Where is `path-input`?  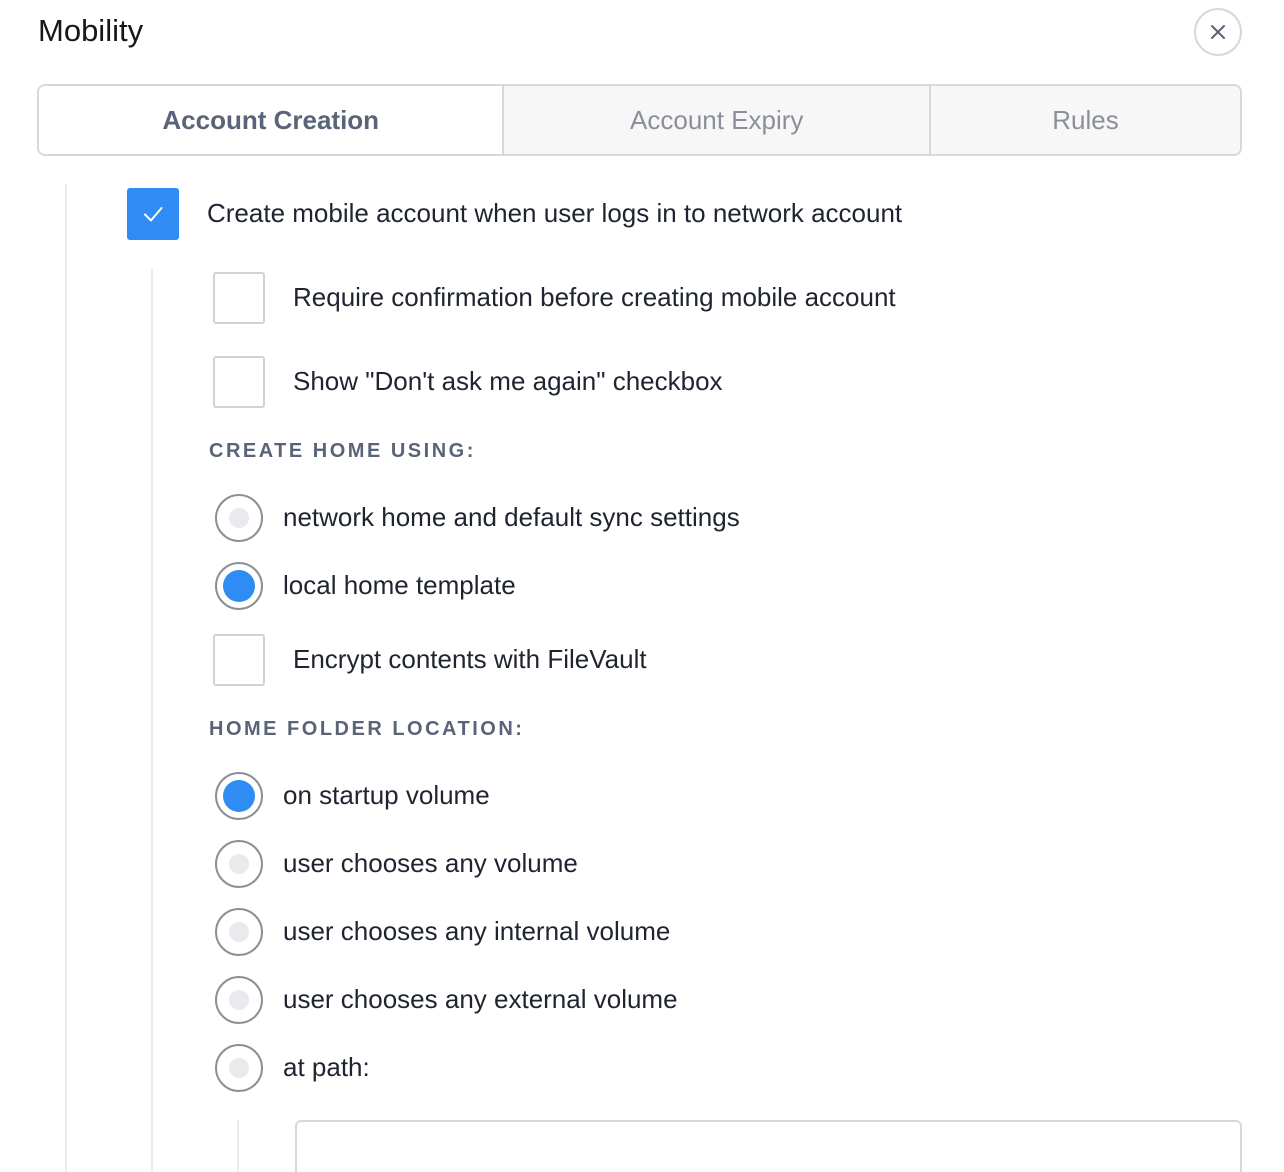 path-input is located at coordinates (768, 1146).